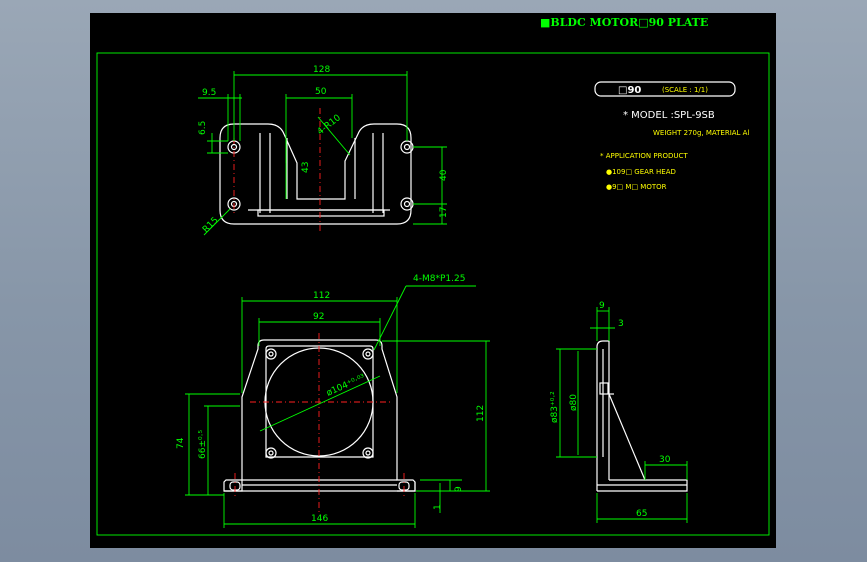  I want to click on dim-r10: 4-R10, so click(329, 125).